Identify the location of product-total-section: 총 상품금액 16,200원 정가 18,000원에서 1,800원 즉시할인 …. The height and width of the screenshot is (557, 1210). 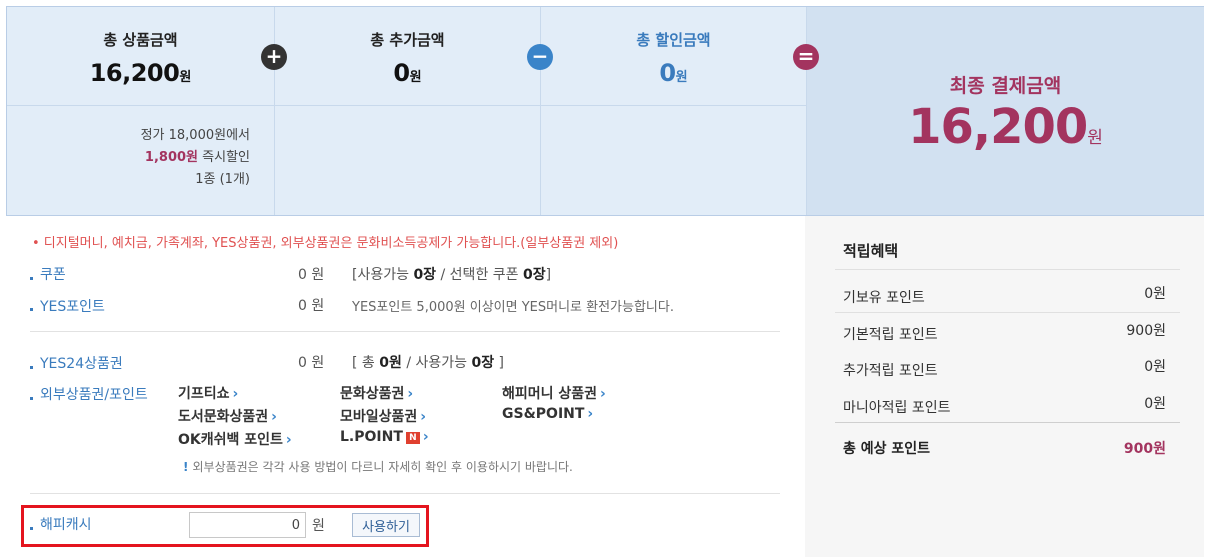
(140, 111).